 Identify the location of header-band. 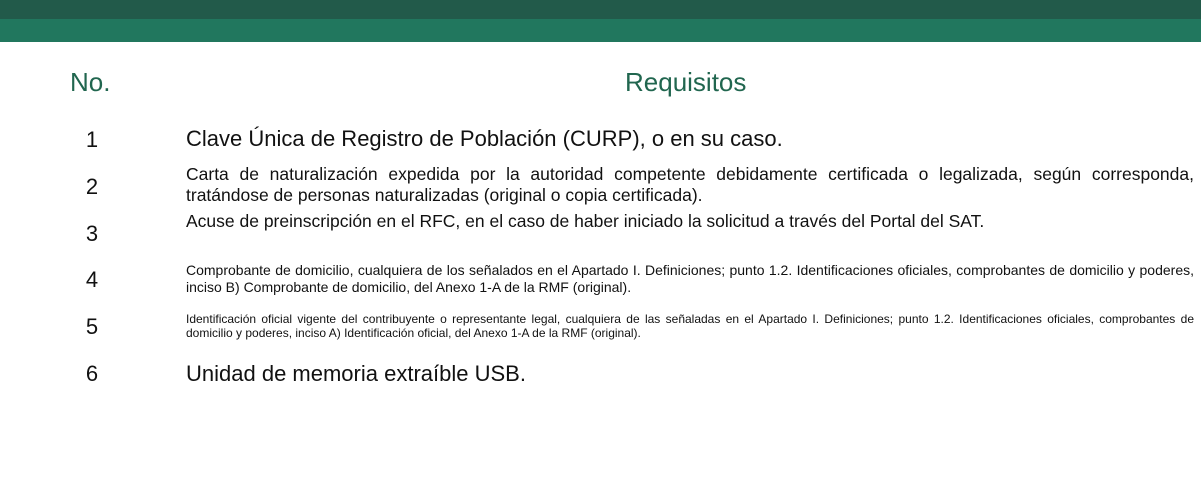
(600, 30).